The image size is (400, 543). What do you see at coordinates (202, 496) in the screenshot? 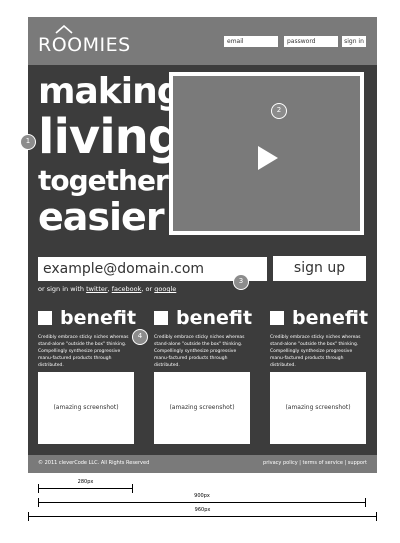
I see `dimension-label: 900px` at bounding box center [202, 496].